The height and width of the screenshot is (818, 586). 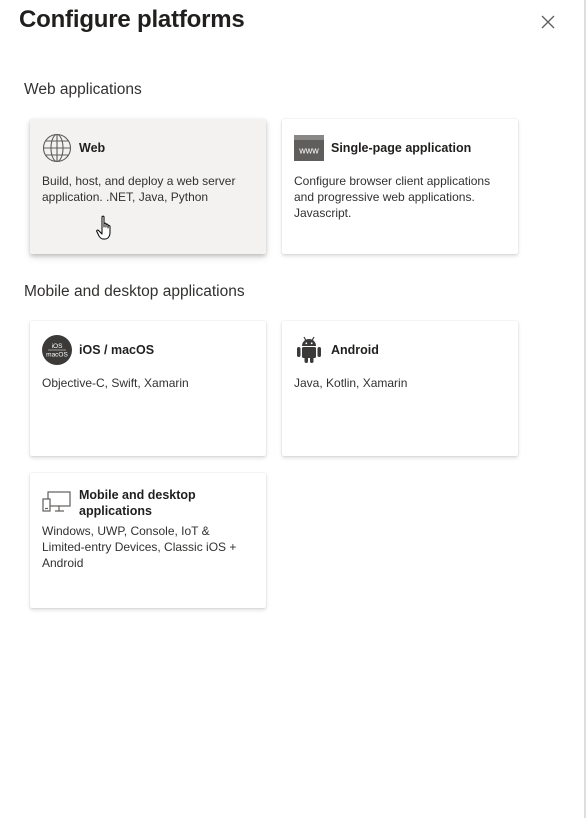 I want to click on card-title: iOS / macOS, so click(x=117, y=350).